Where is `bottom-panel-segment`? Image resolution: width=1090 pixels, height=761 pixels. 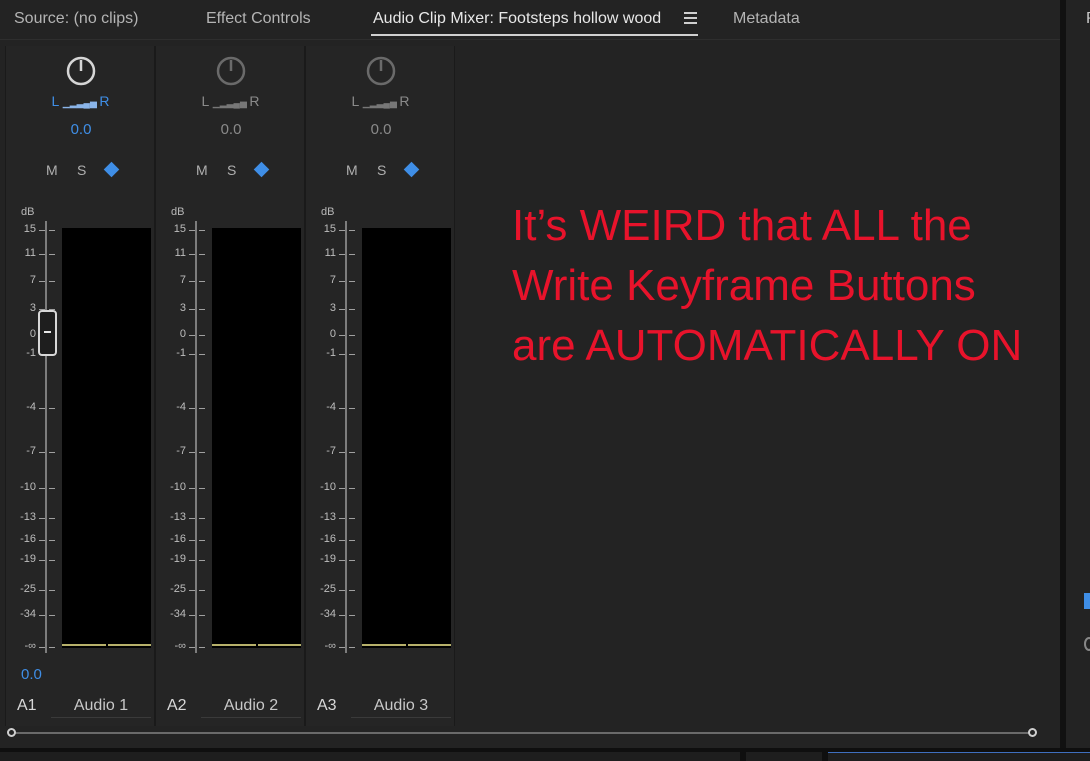 bottom-panel-segment is located at coordinates (370, 756).